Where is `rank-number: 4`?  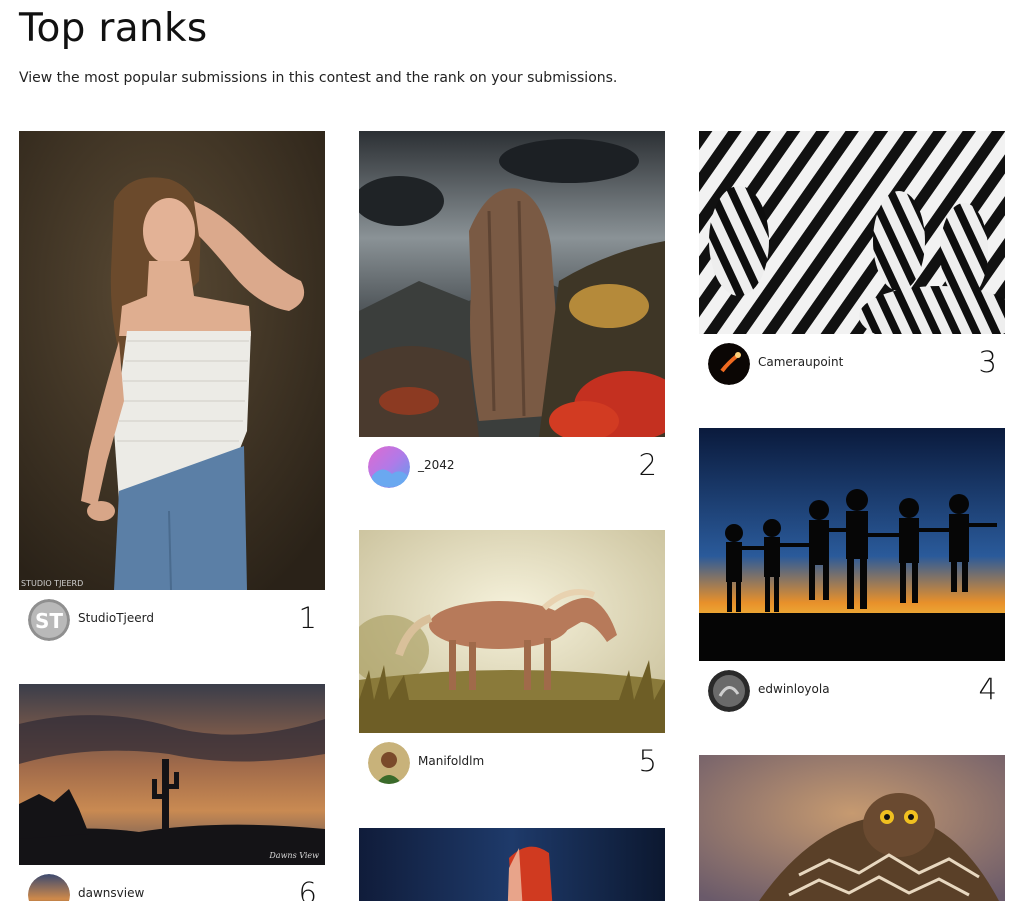
rank-number: 4 is located at coordinates (987, 689).